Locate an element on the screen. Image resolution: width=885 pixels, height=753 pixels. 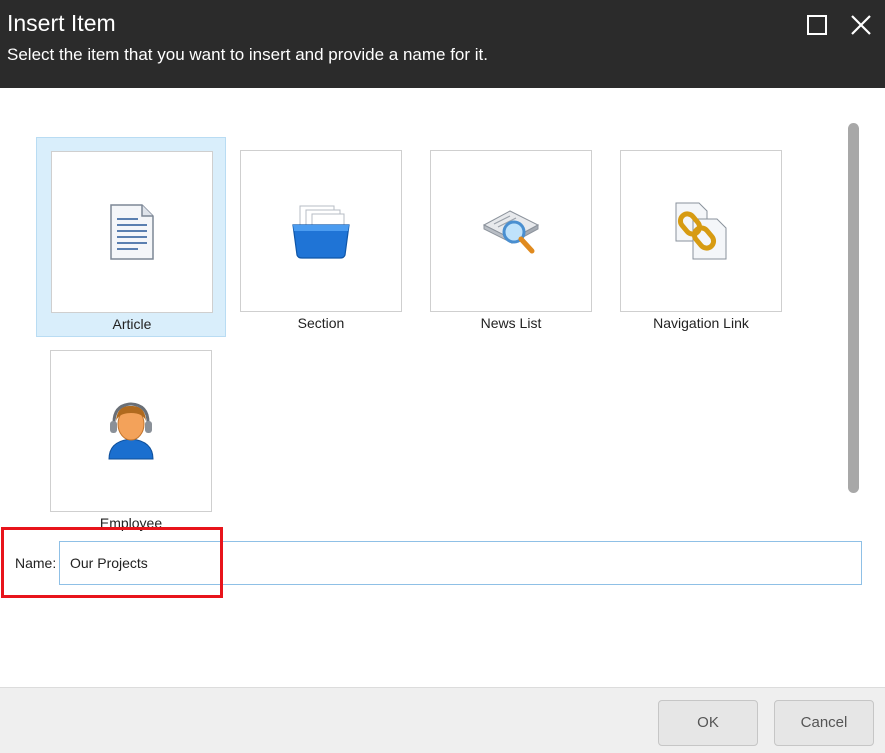
item-tile-navigation-link: Navigation Link is located at coordinates (701, 237).